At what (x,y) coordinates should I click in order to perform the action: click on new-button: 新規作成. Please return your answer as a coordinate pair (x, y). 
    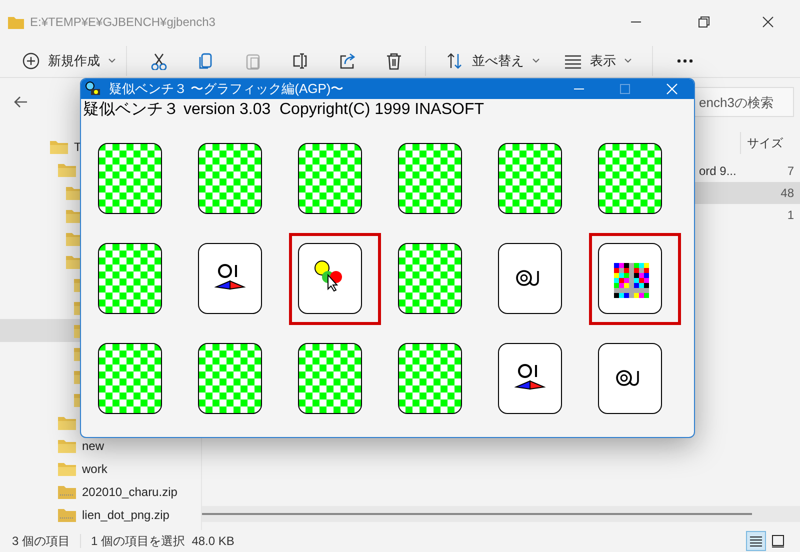
    Looking at the image, I should click on (69, 61).